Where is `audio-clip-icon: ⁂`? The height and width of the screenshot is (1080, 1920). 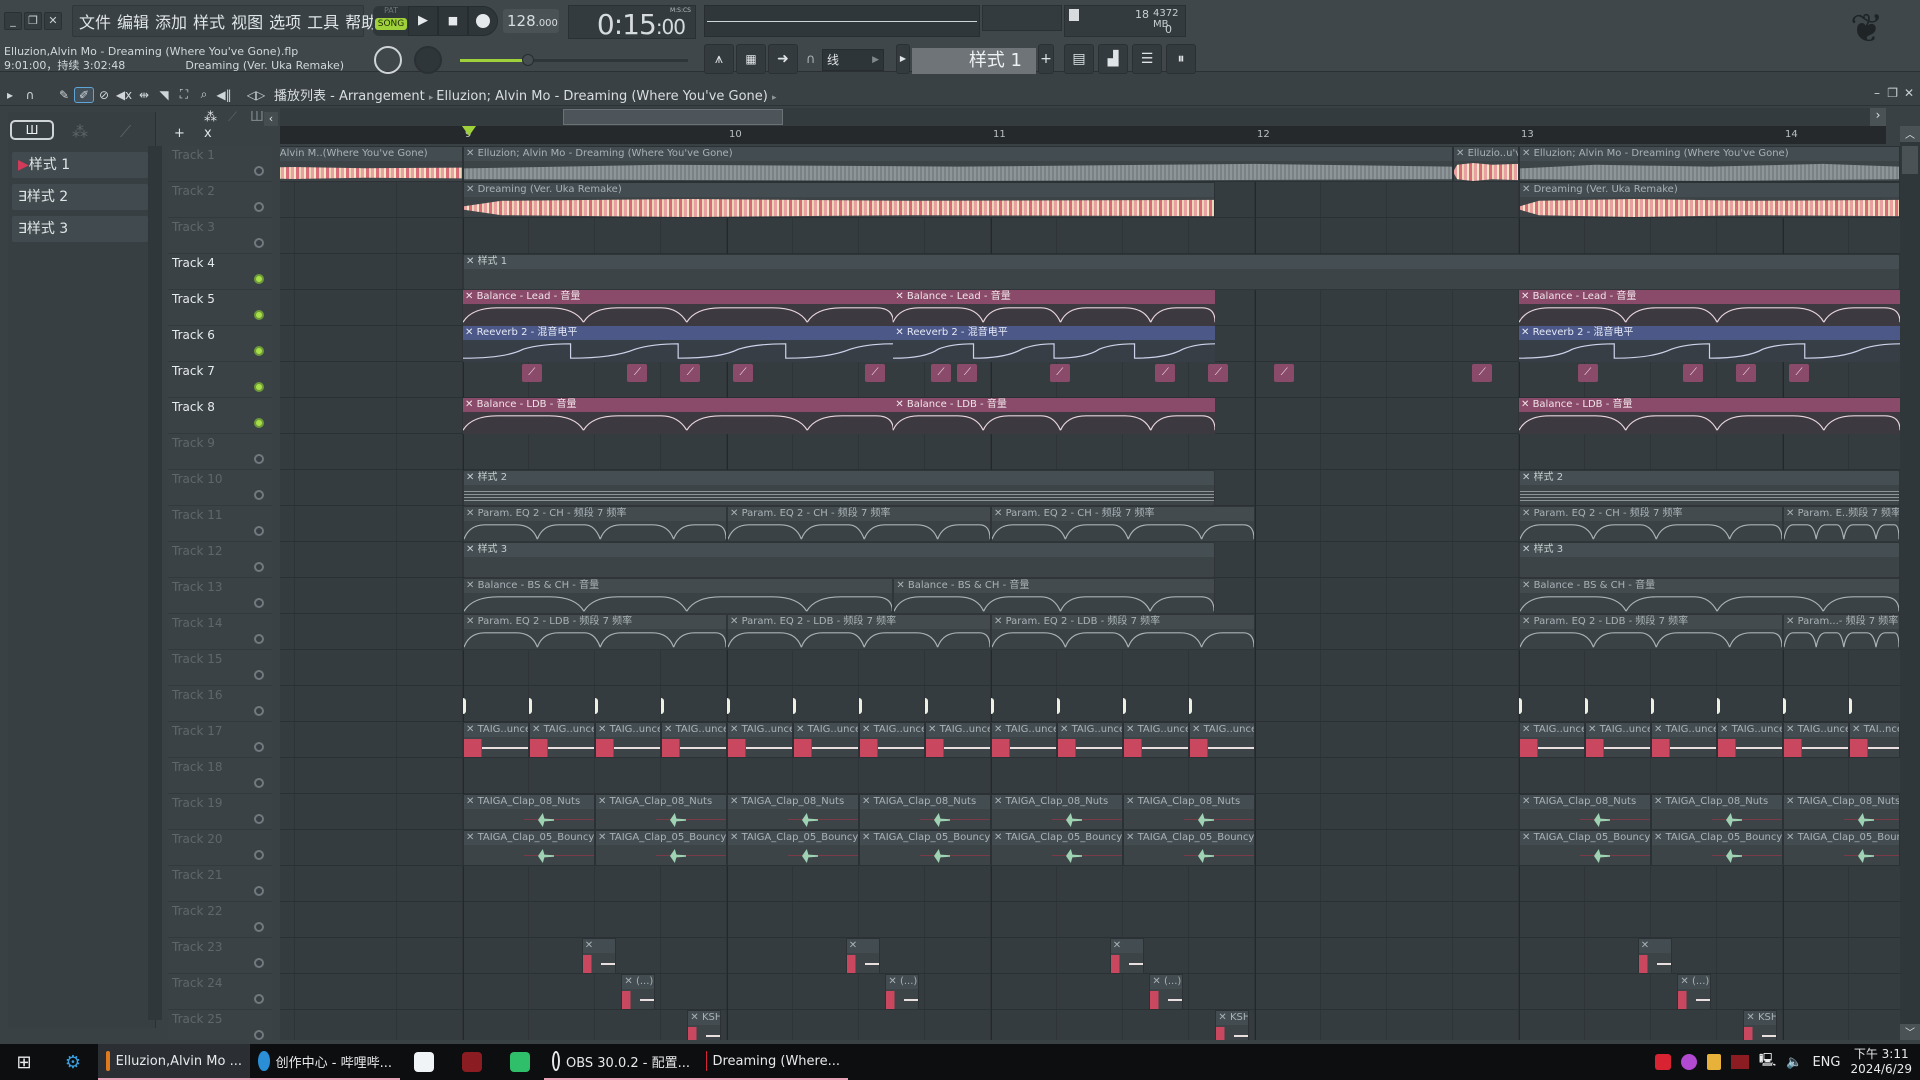
audio-clip-icon: ⁂ is located at coordinates (210, 117).